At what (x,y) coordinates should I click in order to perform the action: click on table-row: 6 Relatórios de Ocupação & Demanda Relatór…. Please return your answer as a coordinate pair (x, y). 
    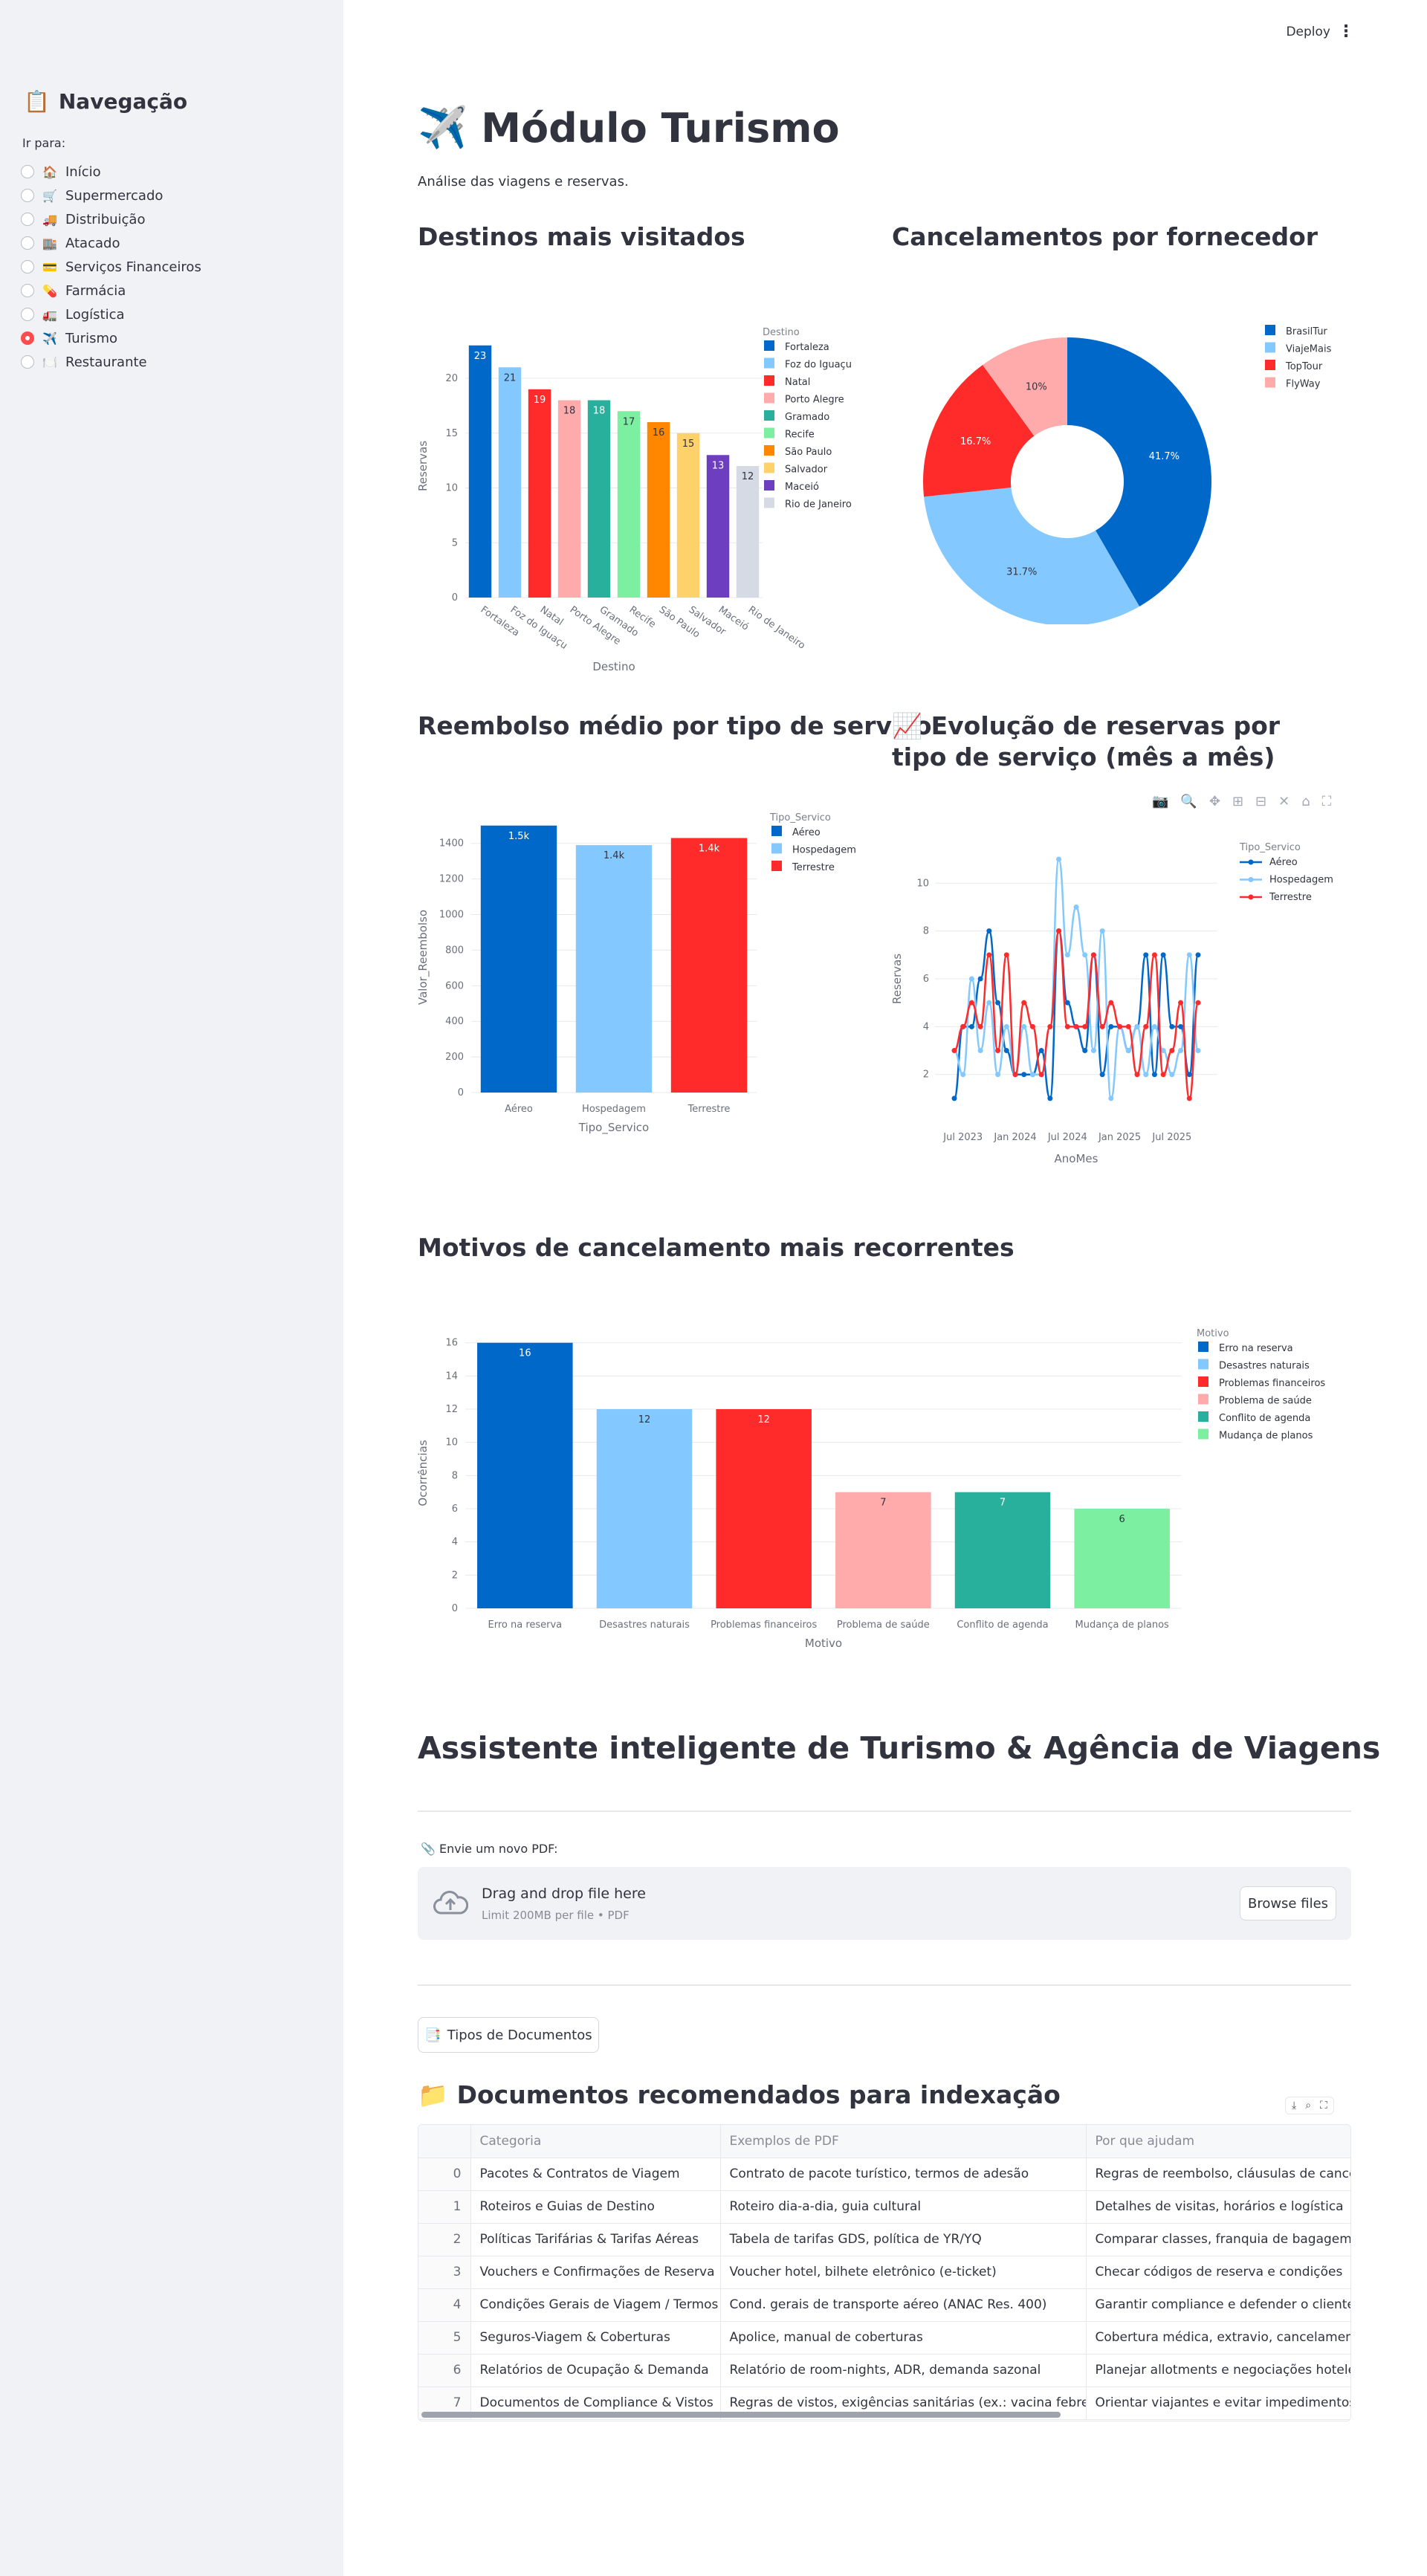
    Looking at the image, I should click on (884, 2370).